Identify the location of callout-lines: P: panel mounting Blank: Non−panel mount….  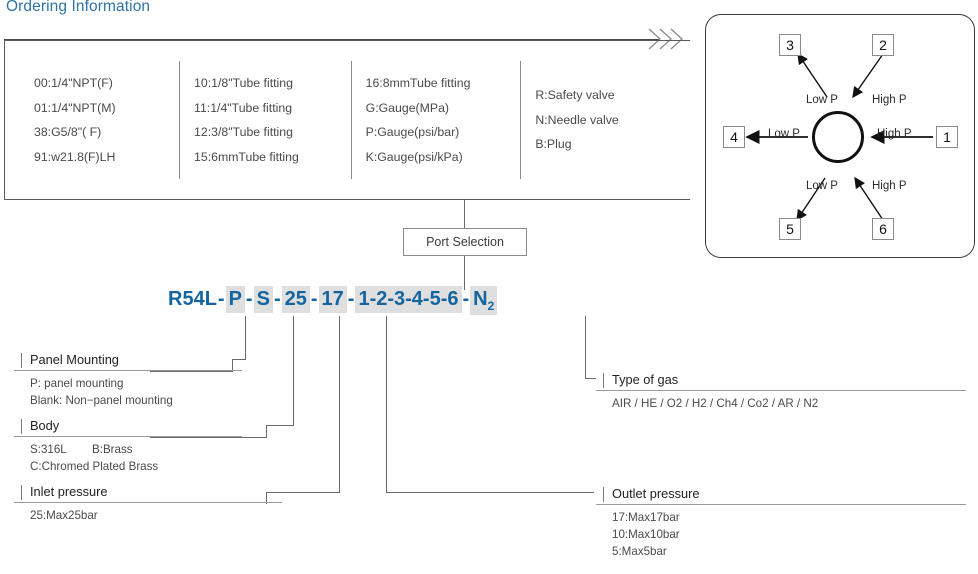
(128, 390).